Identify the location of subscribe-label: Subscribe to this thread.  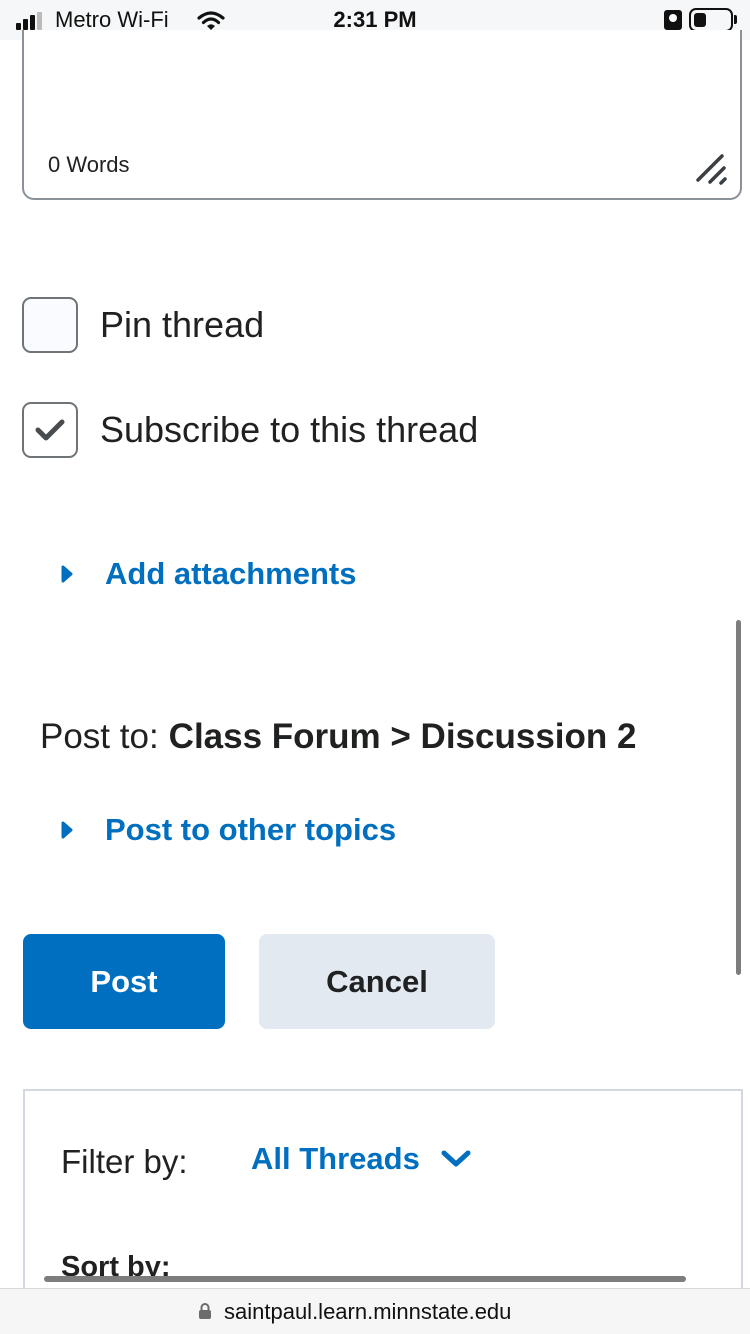
(289, 429).